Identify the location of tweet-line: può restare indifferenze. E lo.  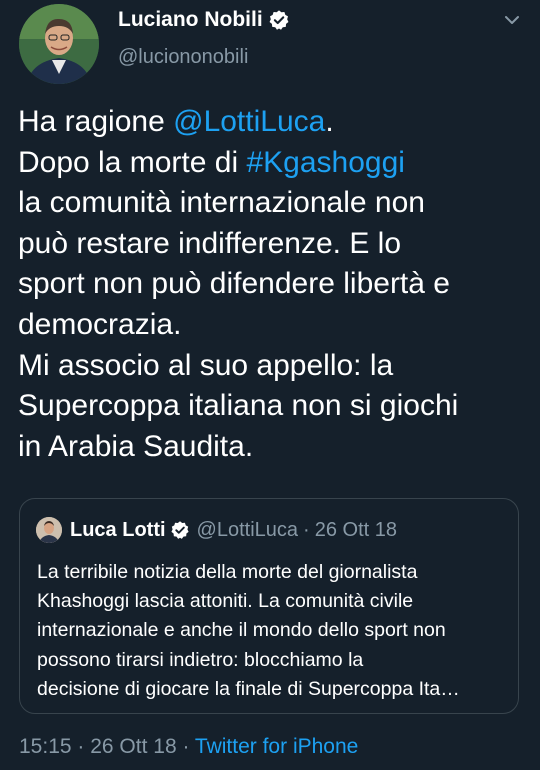
(210, 243).